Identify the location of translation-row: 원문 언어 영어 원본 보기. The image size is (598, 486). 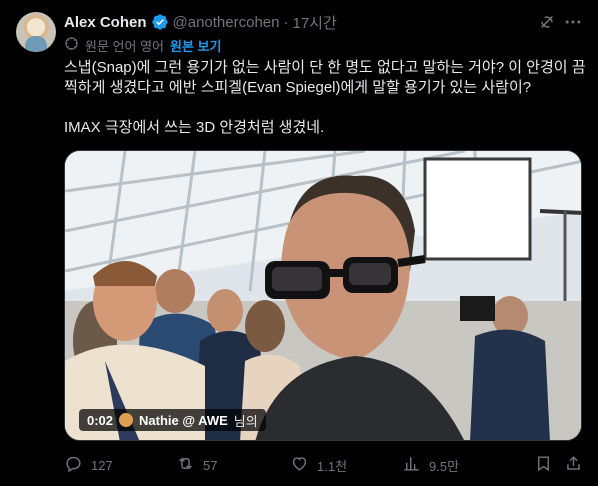
(142, 45).